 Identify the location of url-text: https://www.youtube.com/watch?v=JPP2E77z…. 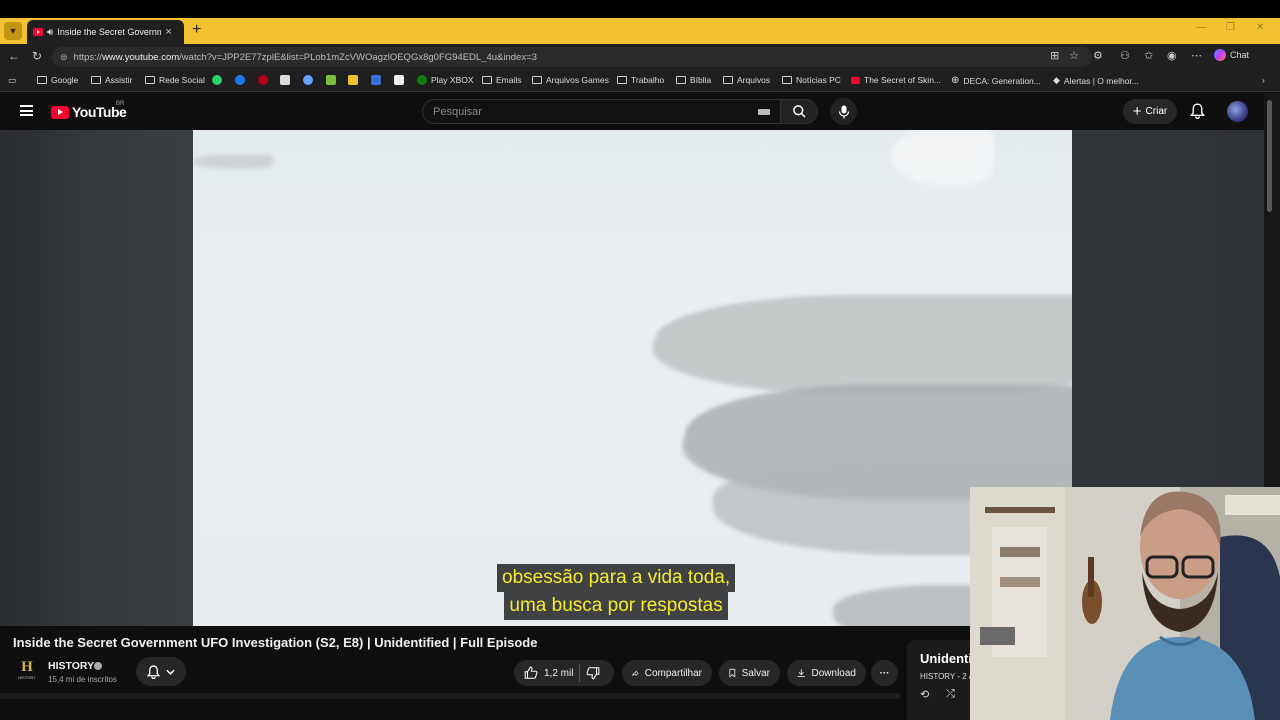
(305, 57).